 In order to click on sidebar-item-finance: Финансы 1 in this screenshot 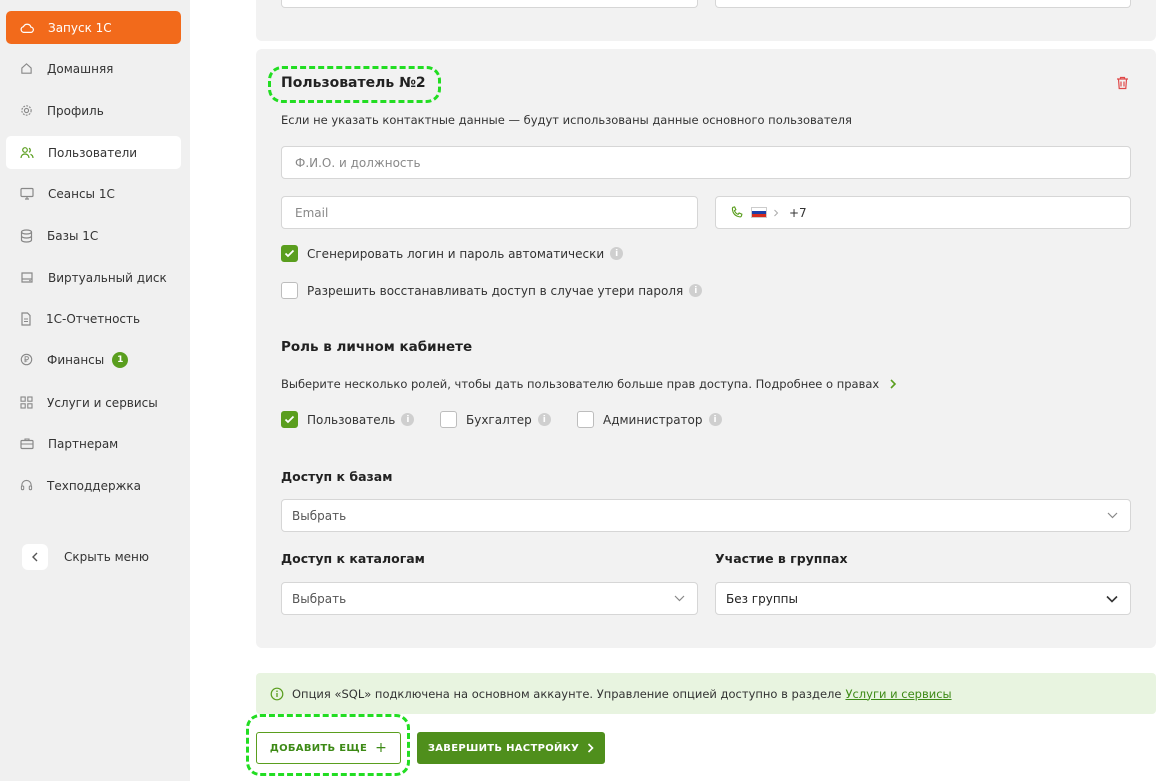, I will do `click(93, 359)`.